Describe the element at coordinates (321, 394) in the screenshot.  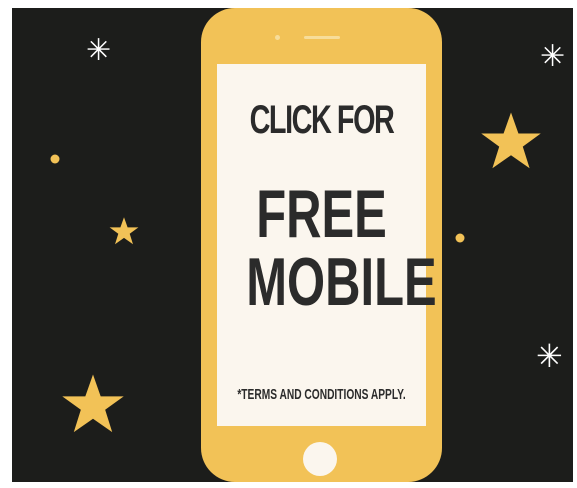
I see `terms-disclaimer: *TERMS AND CONDITIONS APPLY.` at that location.